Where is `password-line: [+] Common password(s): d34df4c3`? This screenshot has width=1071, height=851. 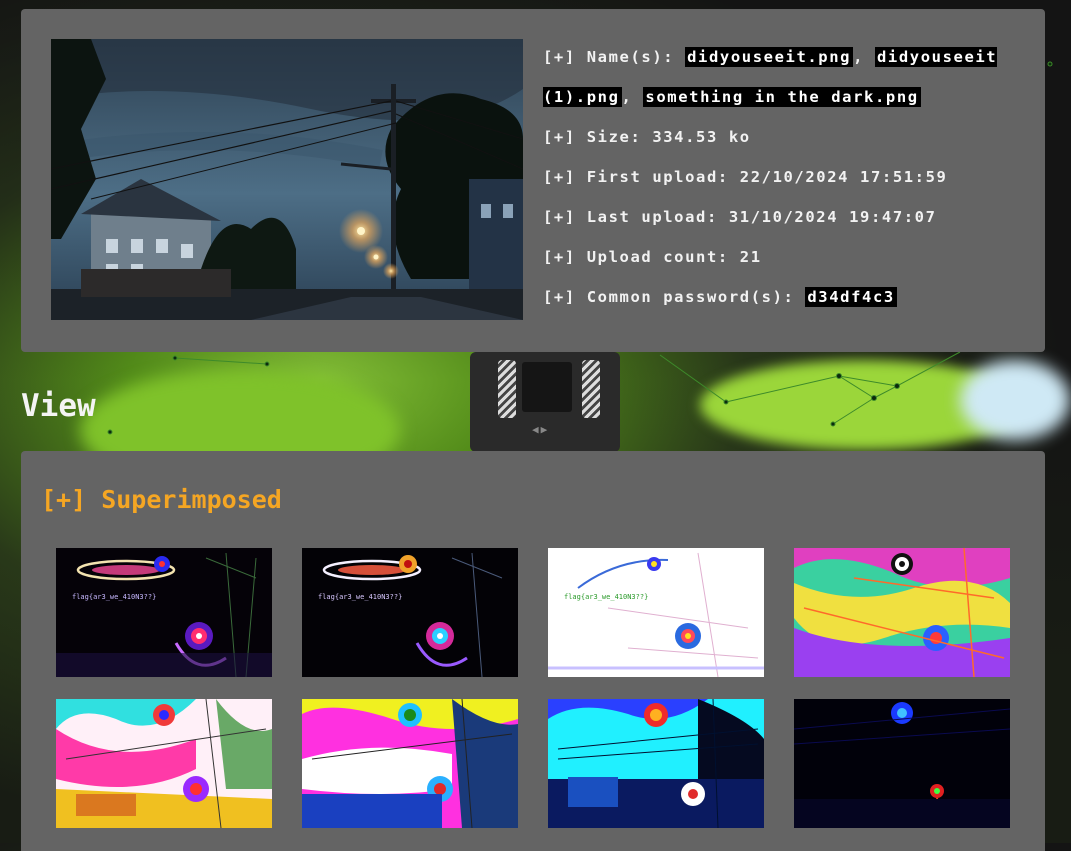
password-line: [+] Common password(s): d34df4c3 is located at coordinates (778, 297).